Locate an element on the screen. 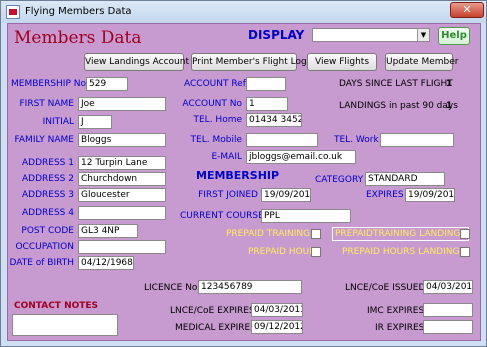 The width and height of the screenshot is (487, 347). dob-field: 04/12/1968 is located at coordinates (106, 263).